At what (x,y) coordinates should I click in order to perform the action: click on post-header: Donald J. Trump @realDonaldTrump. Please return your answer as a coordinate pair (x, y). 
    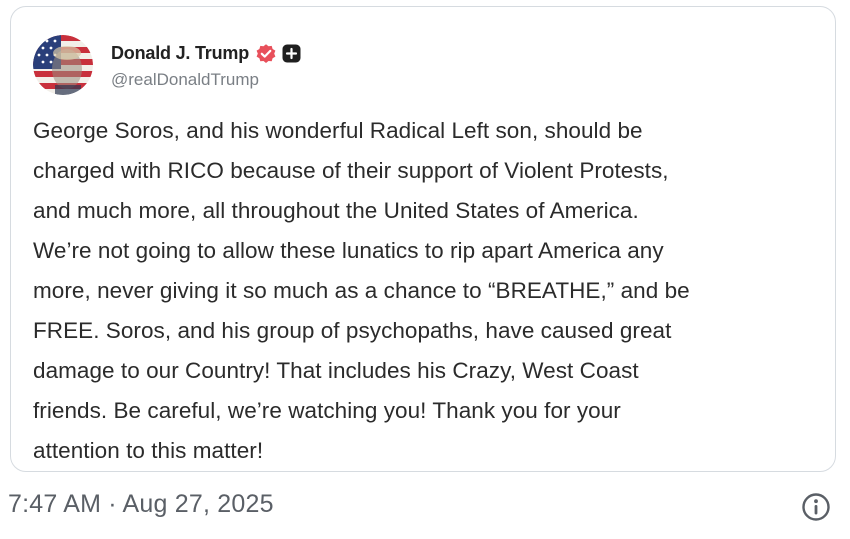
    Looking at the image, I should click on (167, 65).